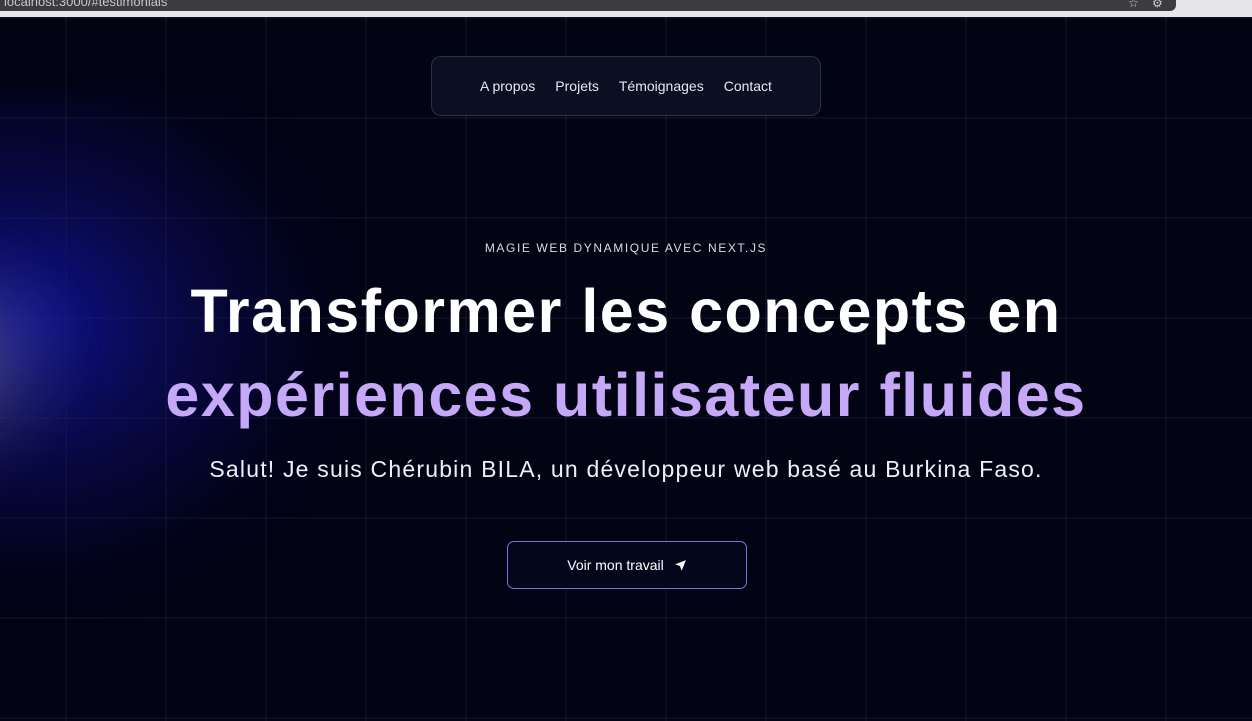 The height and width of the screenshot is (721, 1252). Describe the element at coordinates (507, 86) in the screenshot. I see `nav-item-a-propos: A propos` at that location.